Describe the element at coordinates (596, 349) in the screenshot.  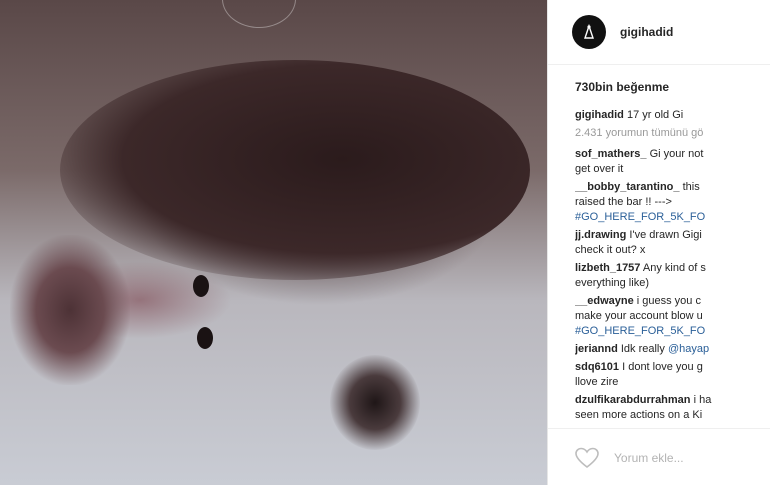
I see `comment-username: jeriannd` at that location.